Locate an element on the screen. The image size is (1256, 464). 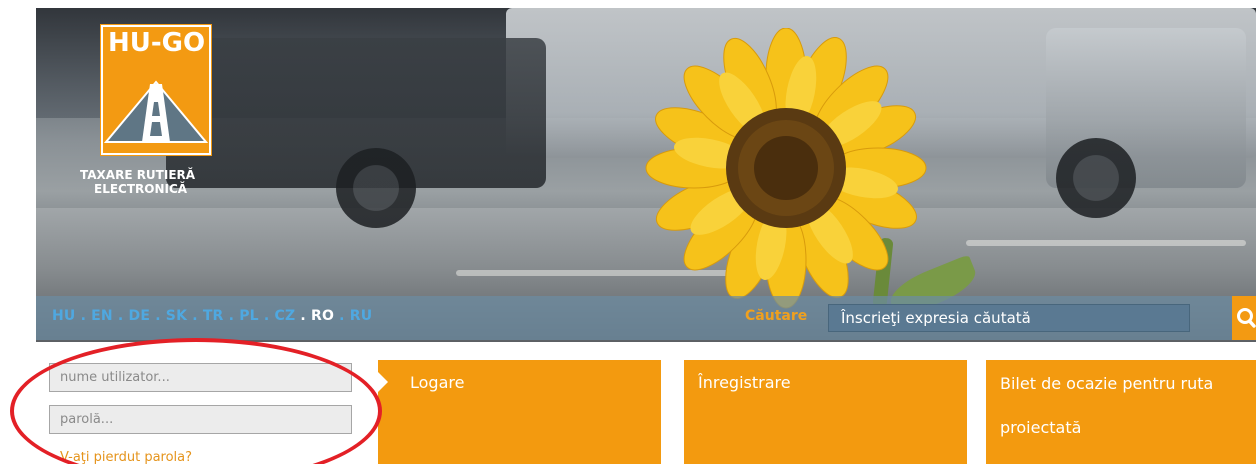
lang-de: DE is located at coordinates (140, 316).